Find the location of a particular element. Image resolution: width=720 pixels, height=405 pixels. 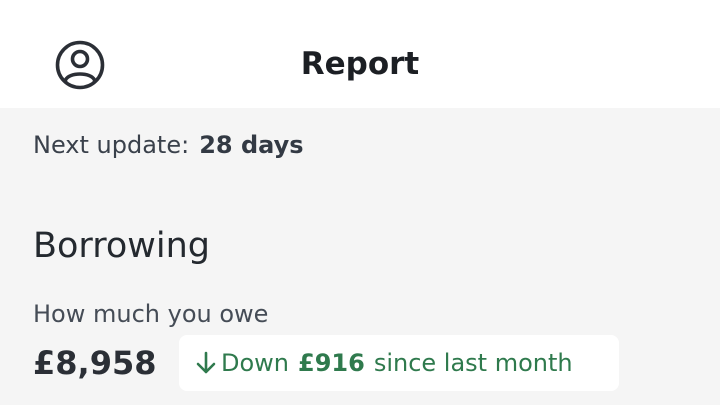

arrow-down-icon is located at coordinates (206, 363).